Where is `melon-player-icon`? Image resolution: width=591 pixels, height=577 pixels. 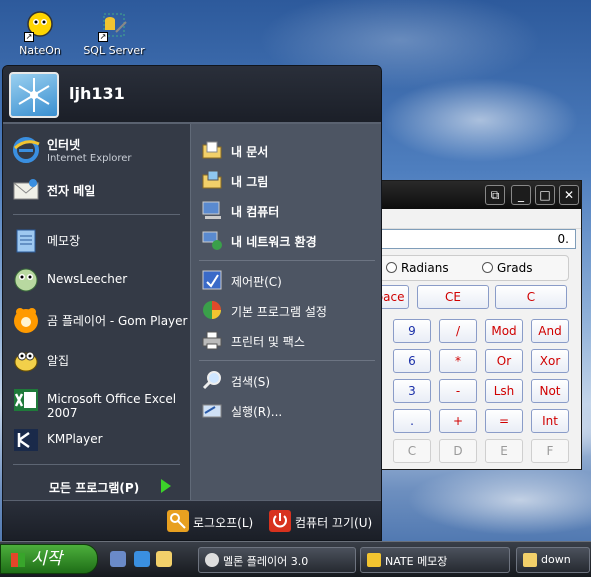
melon-player-icon is located at coordinates (212, 560).